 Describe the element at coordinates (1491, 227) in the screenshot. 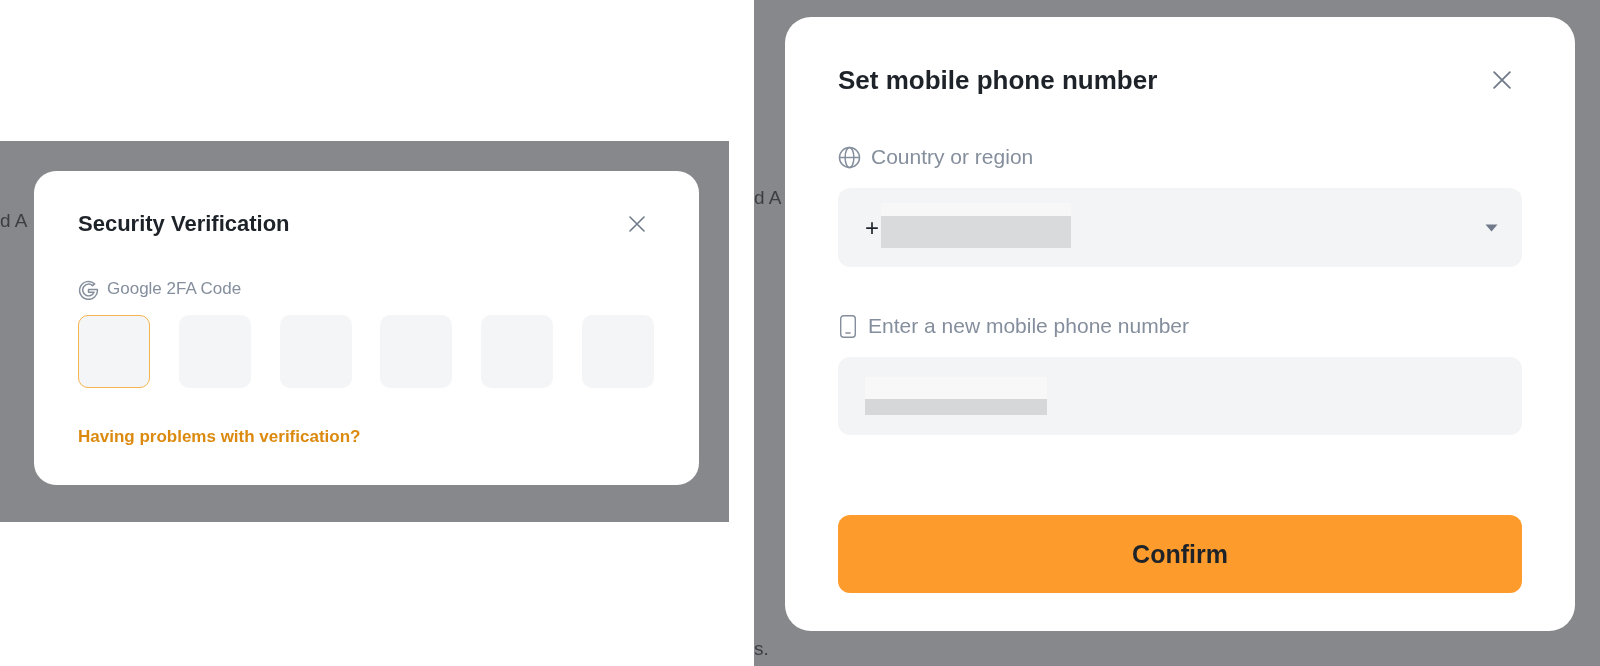

I see `caret-icon` at that location.